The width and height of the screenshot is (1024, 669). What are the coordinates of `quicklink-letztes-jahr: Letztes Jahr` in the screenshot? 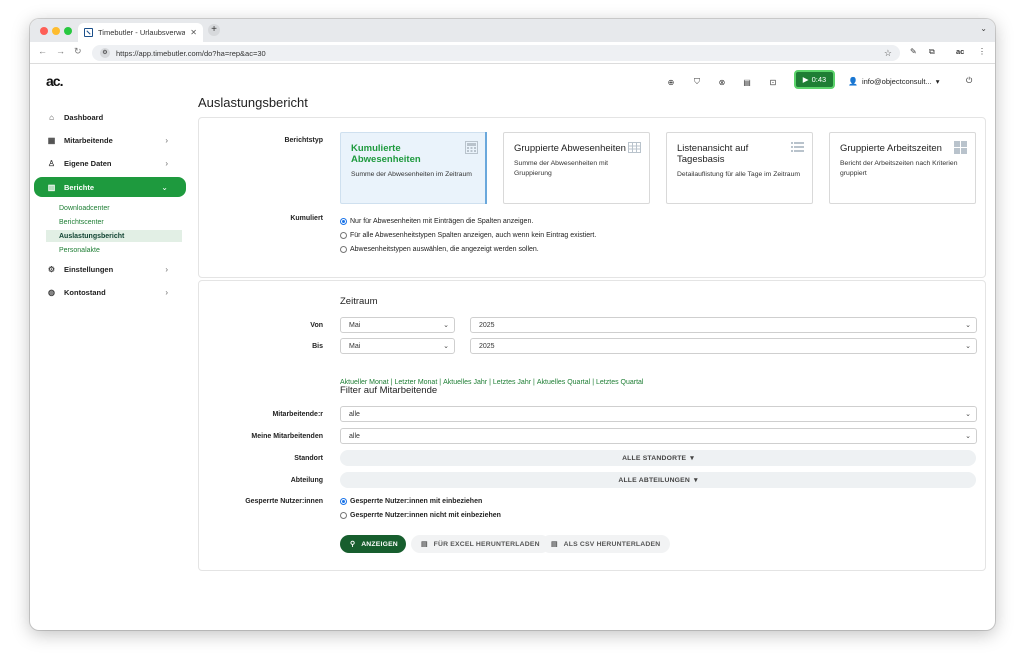 It's located at (512, 382).